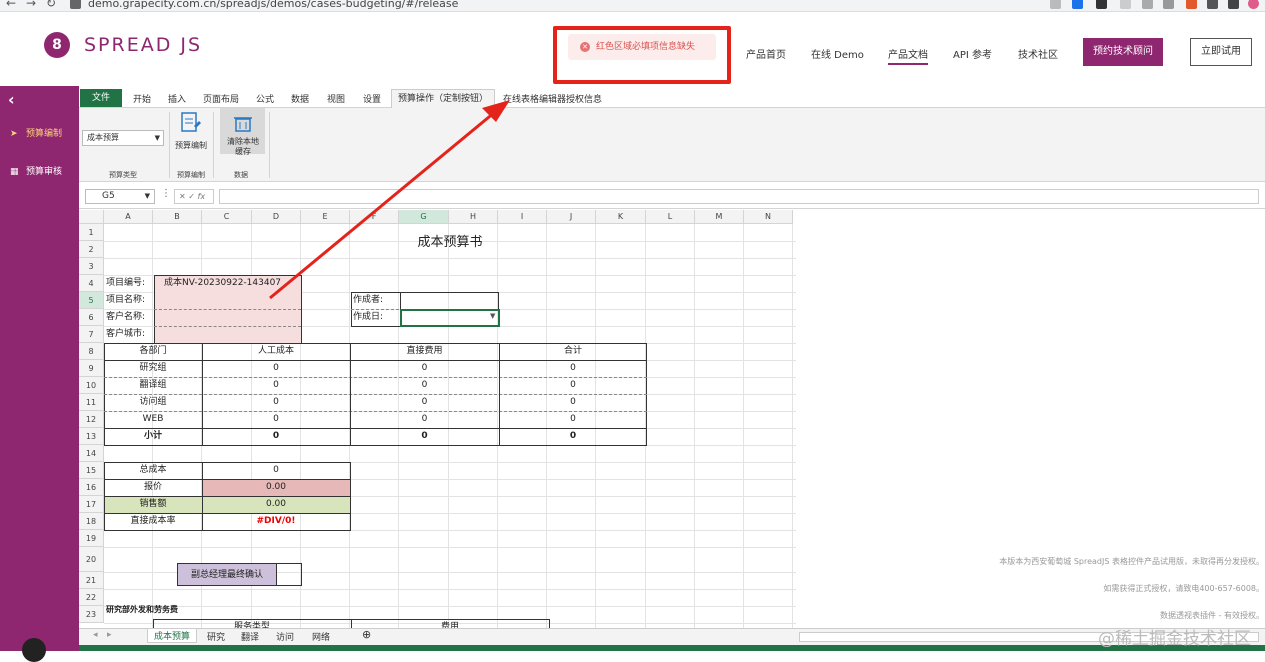 This screenshot has width=1265, height=662. What do you see at coordinates (1055, 4) in the screenshot?
I see `share-icon` at bounding box center [1055, 4].